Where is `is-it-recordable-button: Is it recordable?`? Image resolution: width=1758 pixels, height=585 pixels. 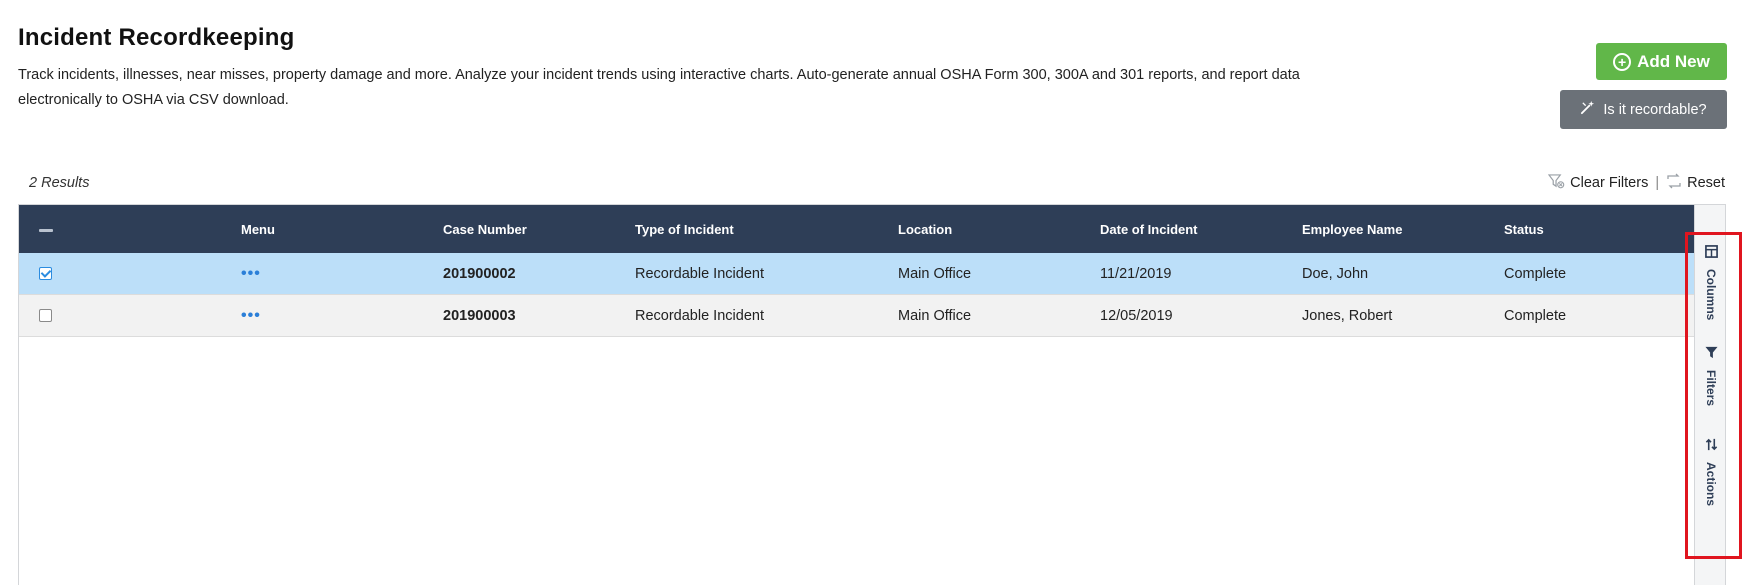
is-it-recordable-button: Is it recordable? is located at coordinates (1643, 109).